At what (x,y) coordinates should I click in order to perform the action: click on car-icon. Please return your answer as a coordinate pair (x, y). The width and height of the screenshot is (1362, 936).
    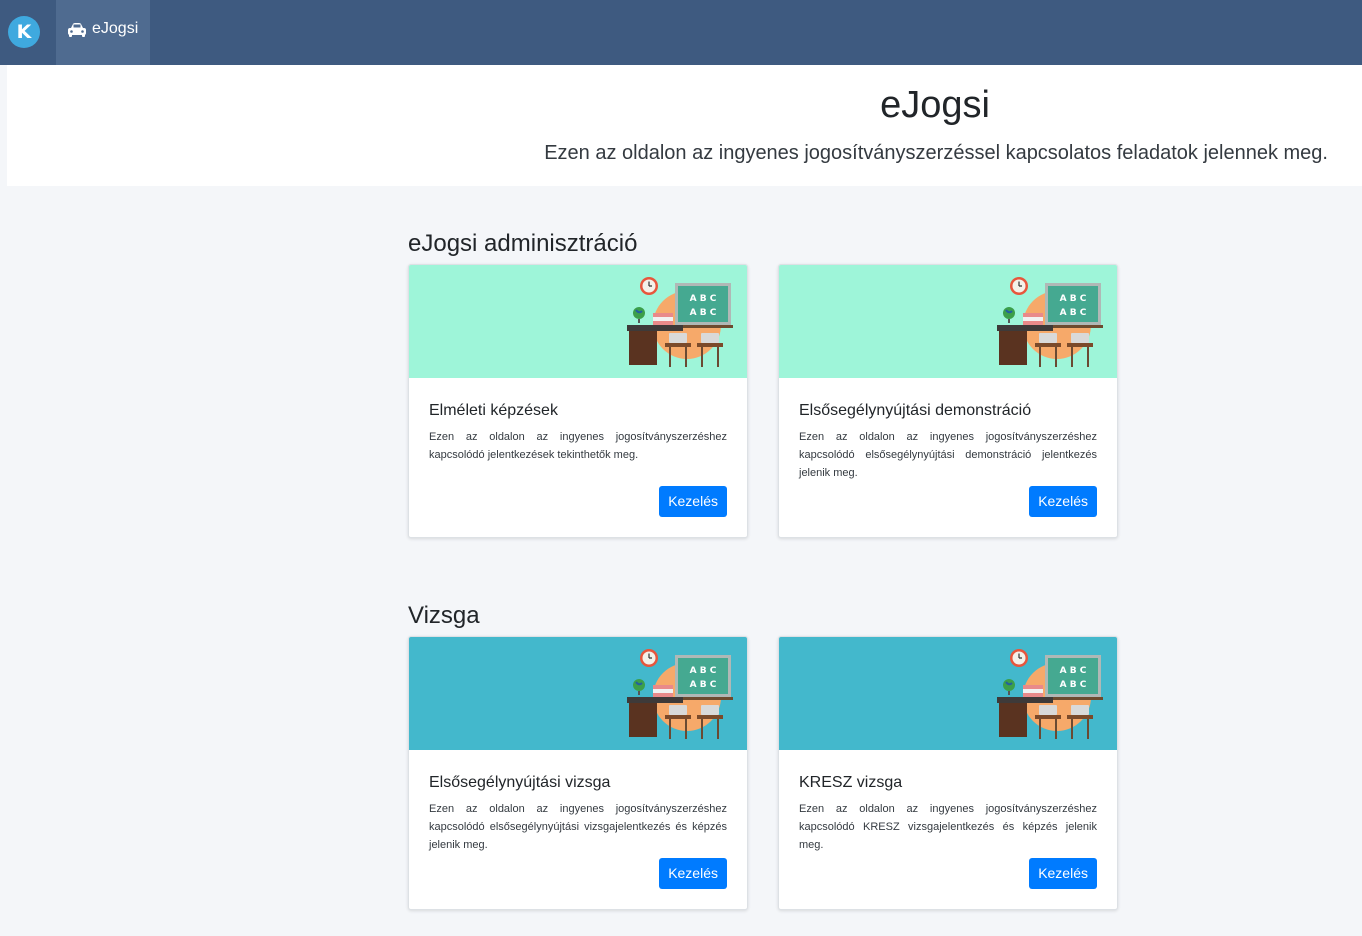
    Looking at the image, I should click on (77, 30).